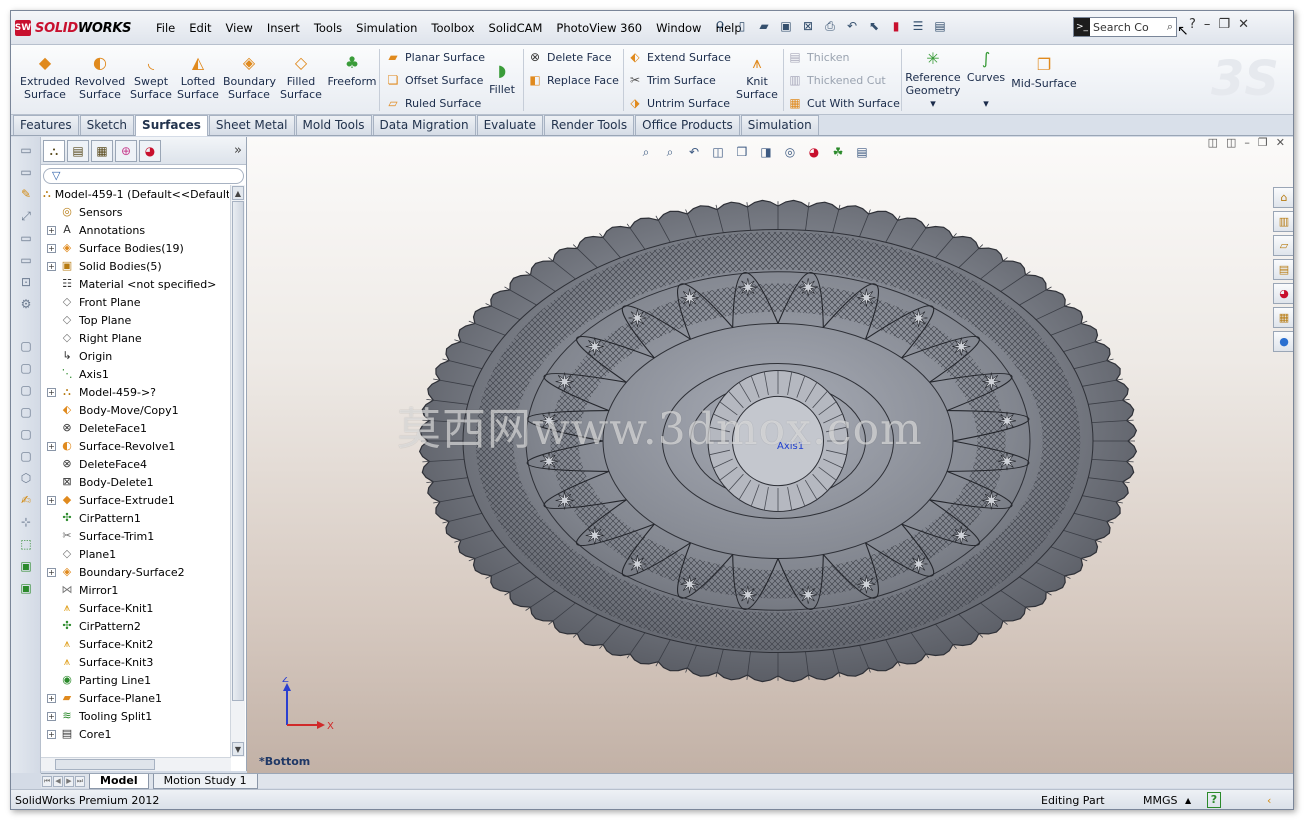 The height and width of the screenshot is (828, 1308). What do you see at coordinates (1214, 800) in the screenshot?
I see `quick-tips-help-icon: ?` at bounding box center [1214, 800].